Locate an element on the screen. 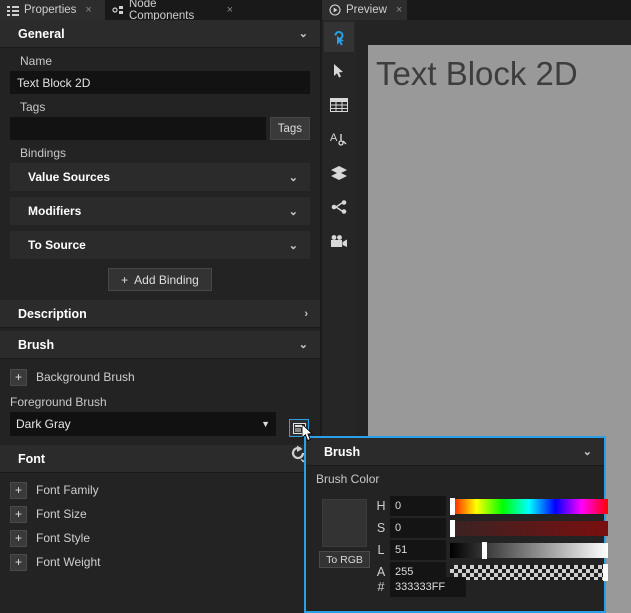  hue-slider-thumb is located at coordinates (452, 506).